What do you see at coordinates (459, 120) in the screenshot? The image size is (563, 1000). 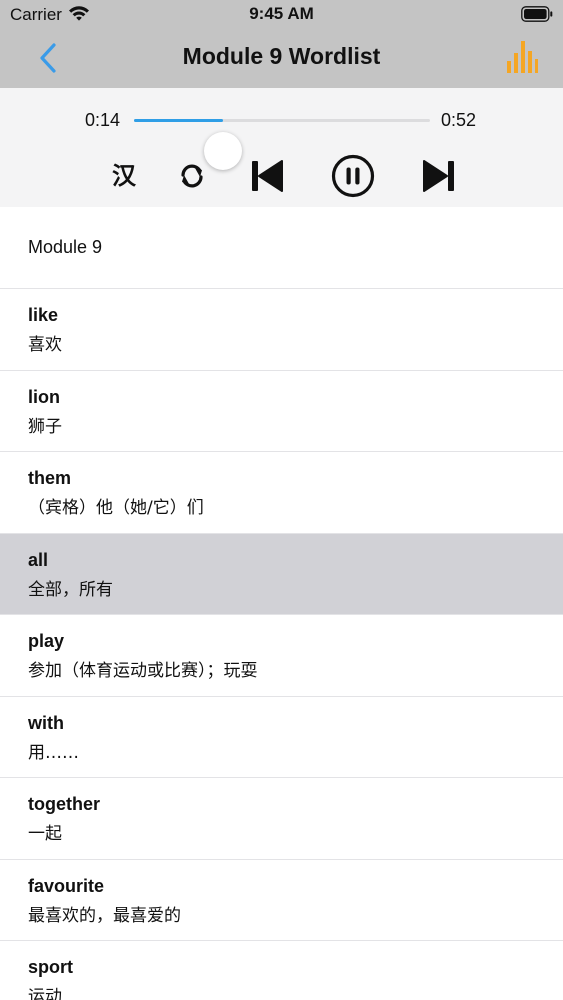 I see `total-time: 0:52` at bounding box center [459, 120].